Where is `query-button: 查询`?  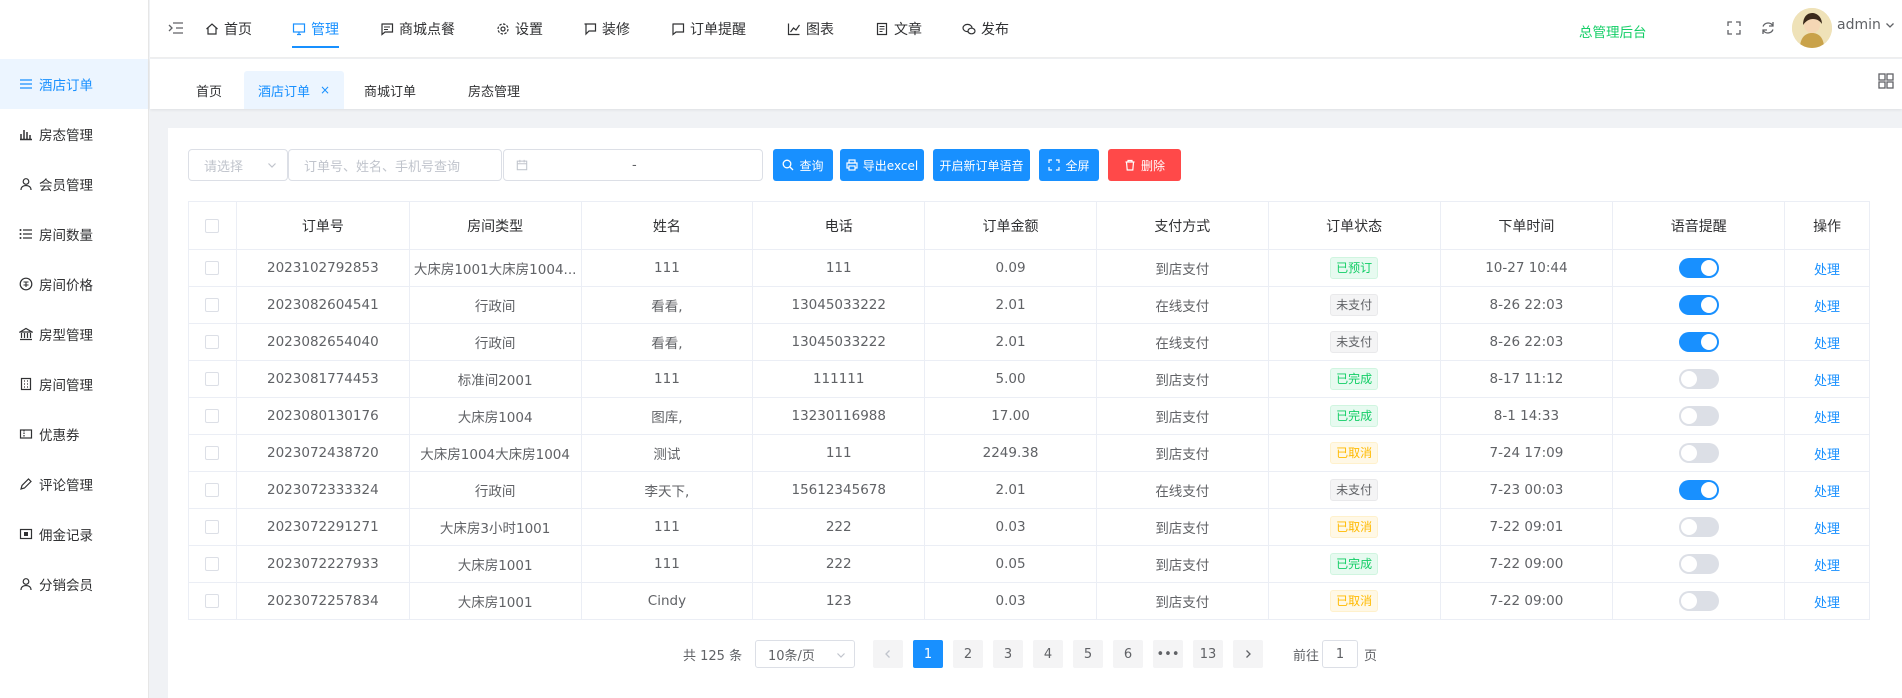
query-button: 查询 is located at coordinates (803, 165).